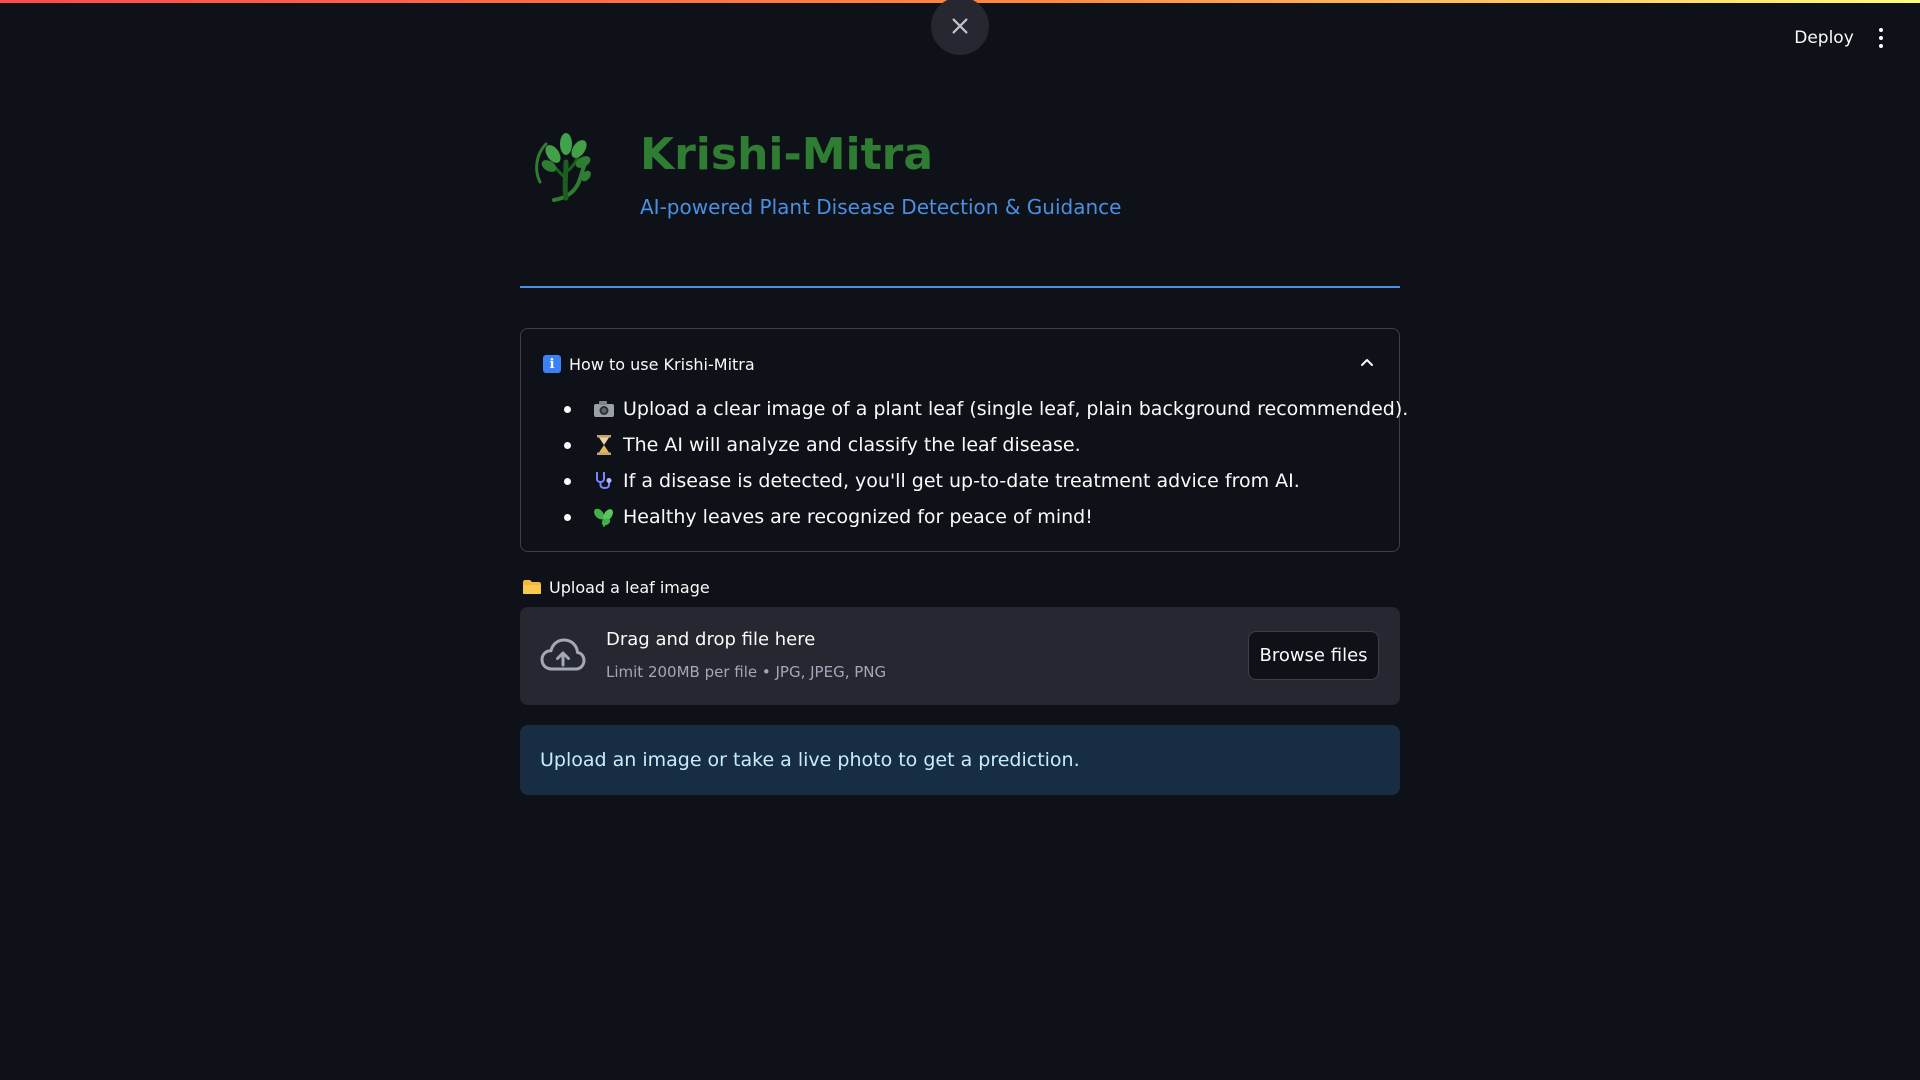  Describe the element at coordinates (604, 481) in the screenshot. I see `stethoscope-icon` at that location.